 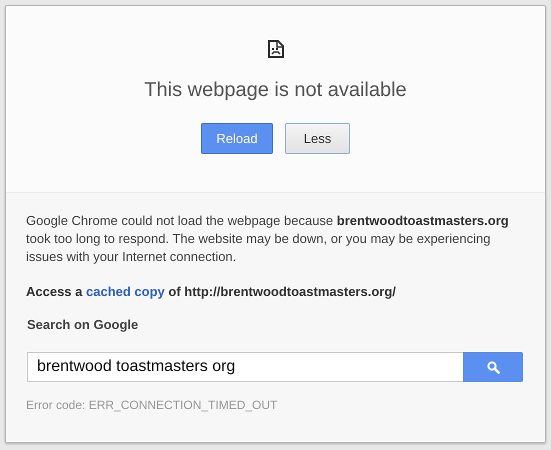 What do you see at coordinates (245, 367) in the screenshot?
I see `search-field: brentwood toastmasters org` at bounding box center [245, 367].